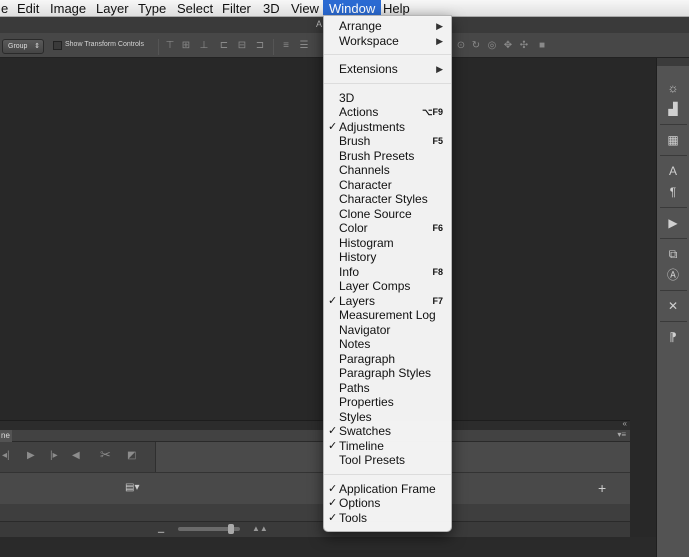 The width and height of the screenshot is (689, 557). I want to click on menu-item-options: ✓ Options, so click(387, 503).